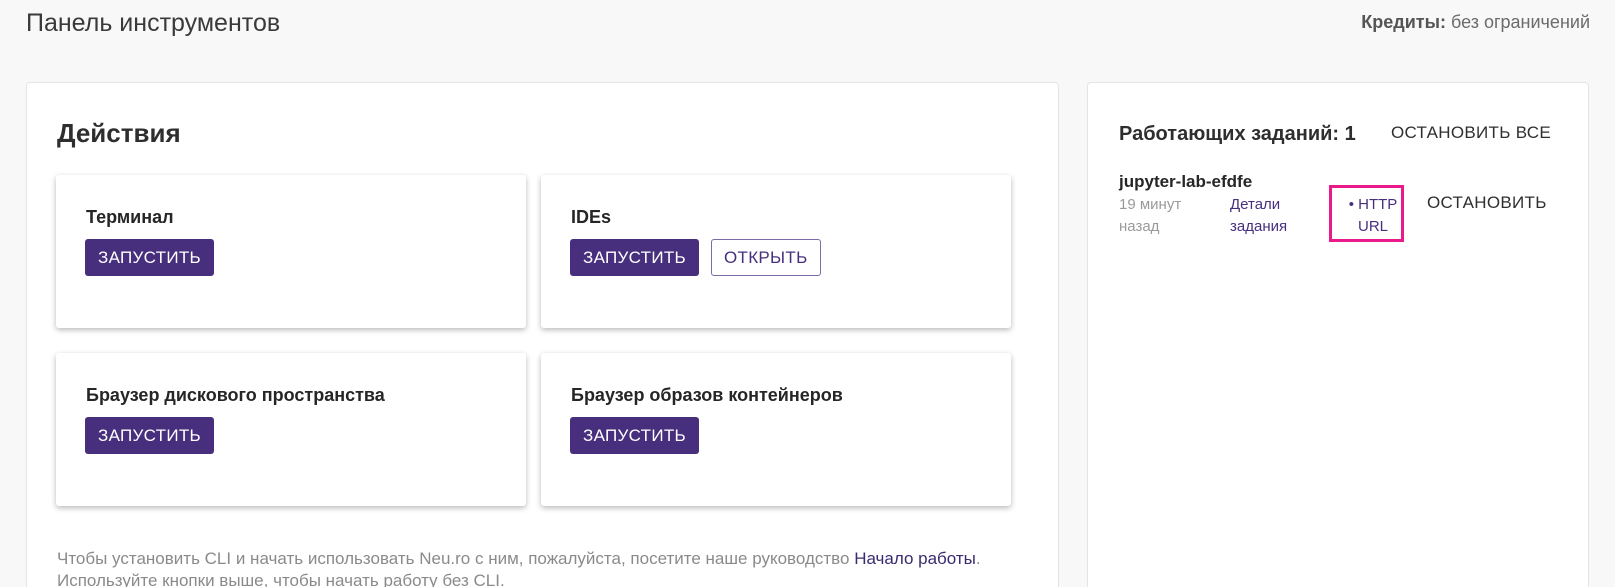 Image resolution: width=1615 pixels, height=587 pixels. What do you see at coordinates (1150, 215) in the screenshot?
I see `job-time: 19 минут назад` at bounding box center [1150, 215].